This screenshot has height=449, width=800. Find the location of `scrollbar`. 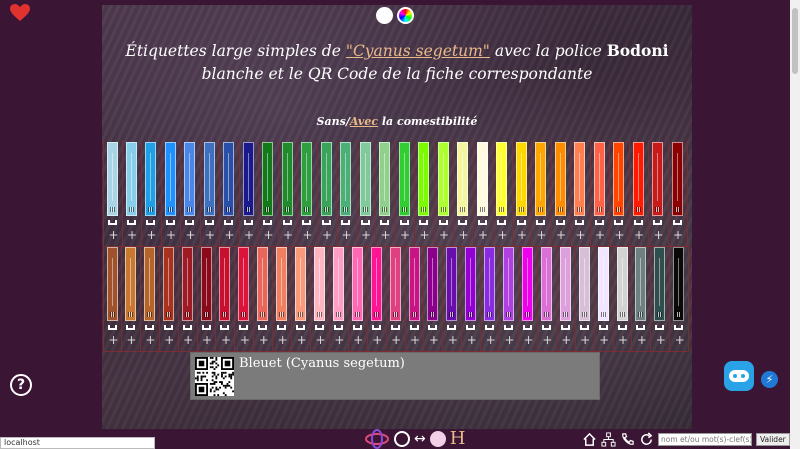

scrollbar is located at coordinates (795, 224).